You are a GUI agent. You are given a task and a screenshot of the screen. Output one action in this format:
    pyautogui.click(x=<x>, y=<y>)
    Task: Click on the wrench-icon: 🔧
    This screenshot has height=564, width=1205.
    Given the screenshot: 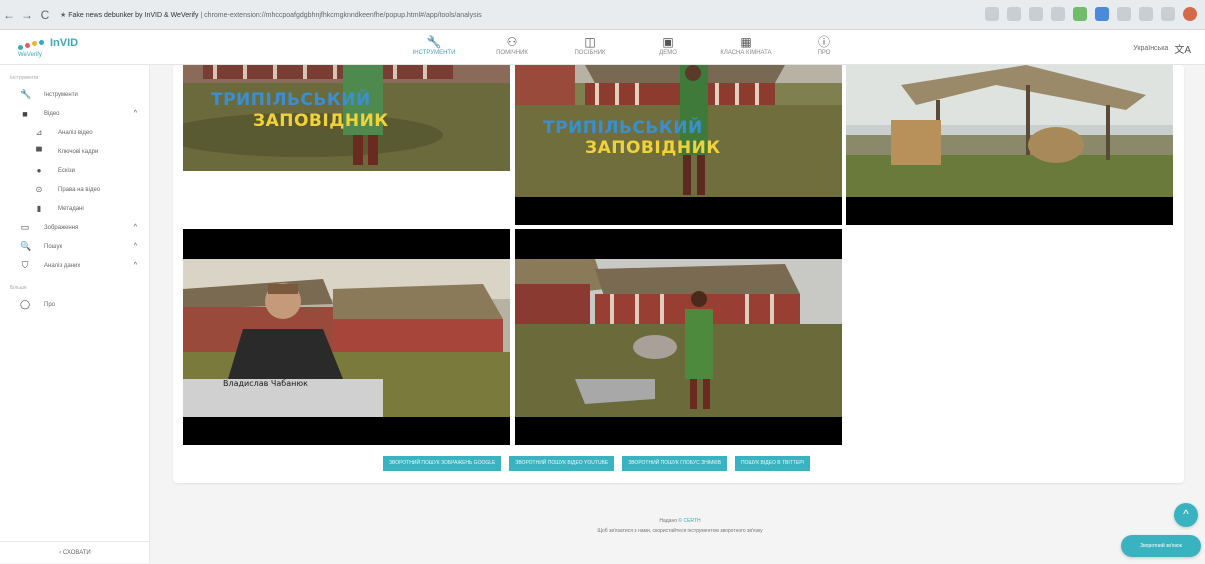 What is the action you would take?
    pyautogui.click(x=26, y=94)
    